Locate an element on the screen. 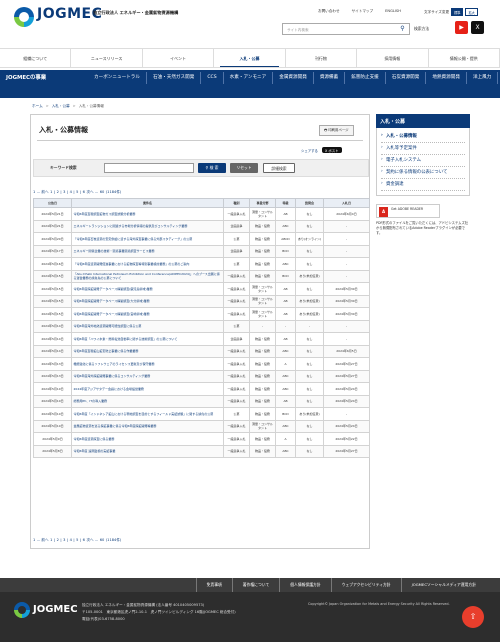 The image size is (500, 642). share-link: シェアする is located at coordinates (309, 150).